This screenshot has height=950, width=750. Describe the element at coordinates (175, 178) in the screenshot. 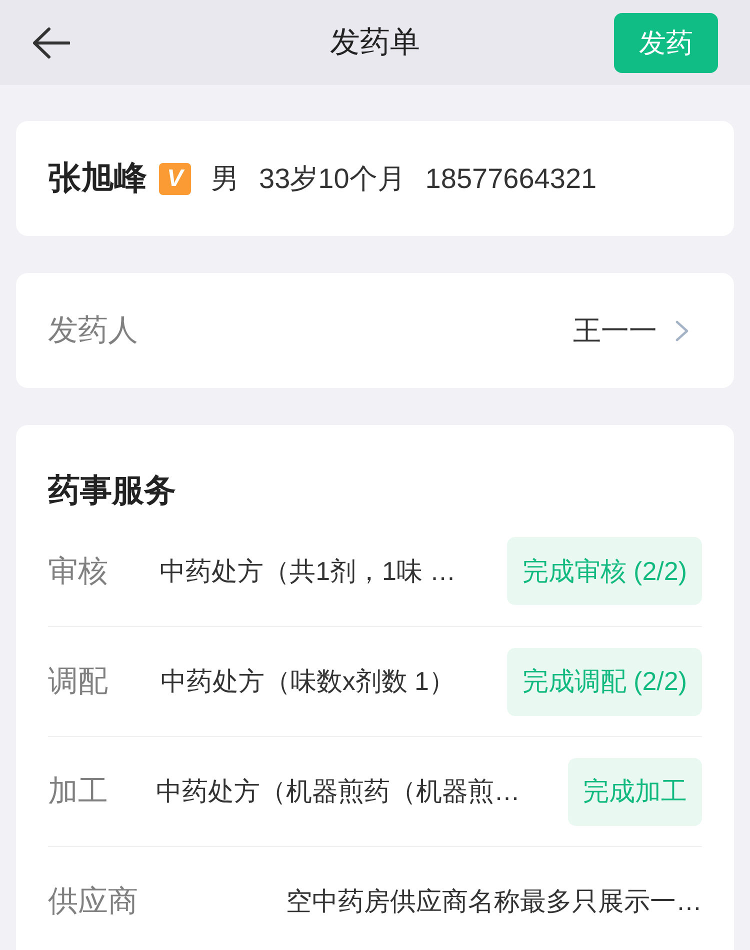

I see `vip-badge: V` at that location.